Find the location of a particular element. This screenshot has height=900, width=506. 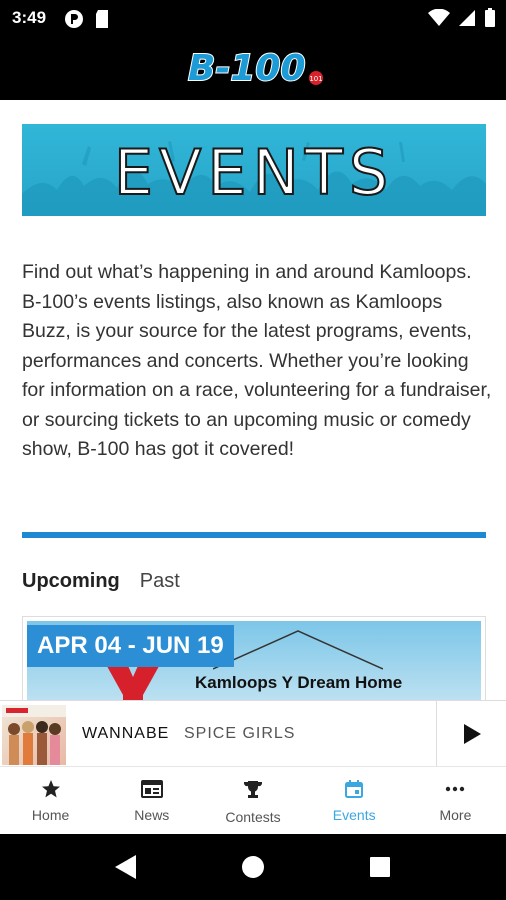

wifi-icon is located at coordinates (439, 17).